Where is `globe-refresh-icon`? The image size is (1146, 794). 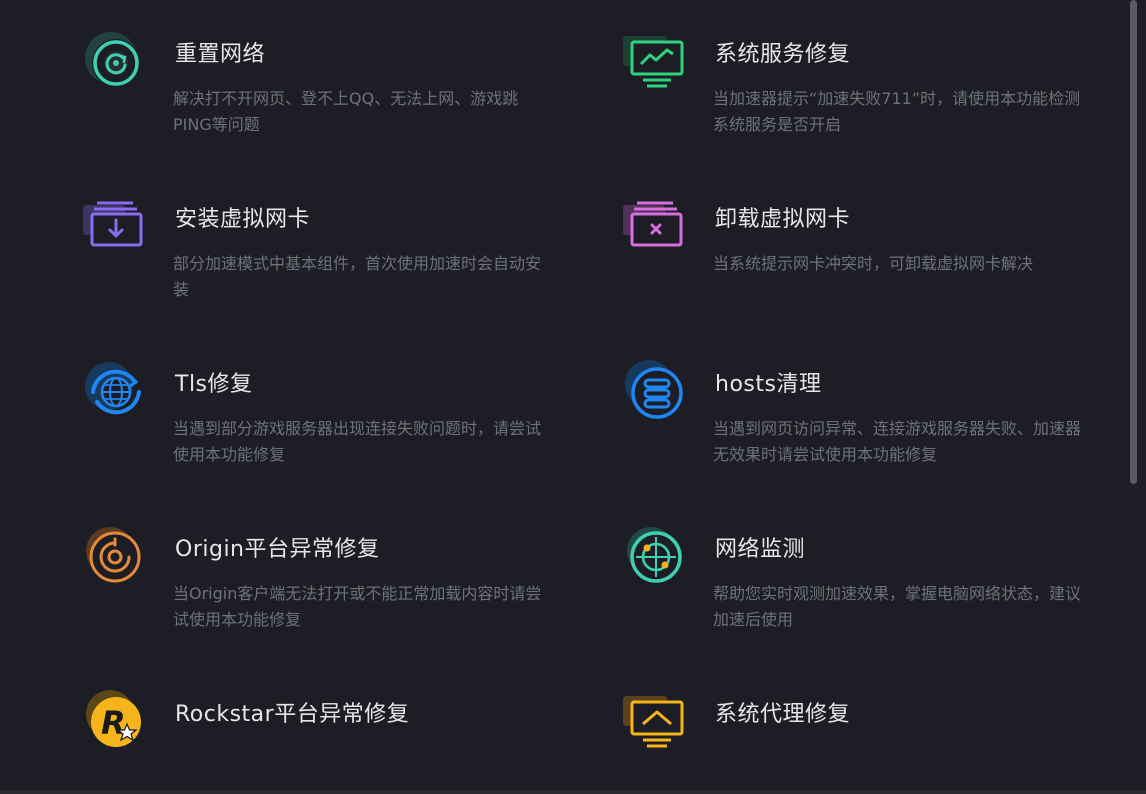 globe-refresh-icon is located at coordinates (115, 392).